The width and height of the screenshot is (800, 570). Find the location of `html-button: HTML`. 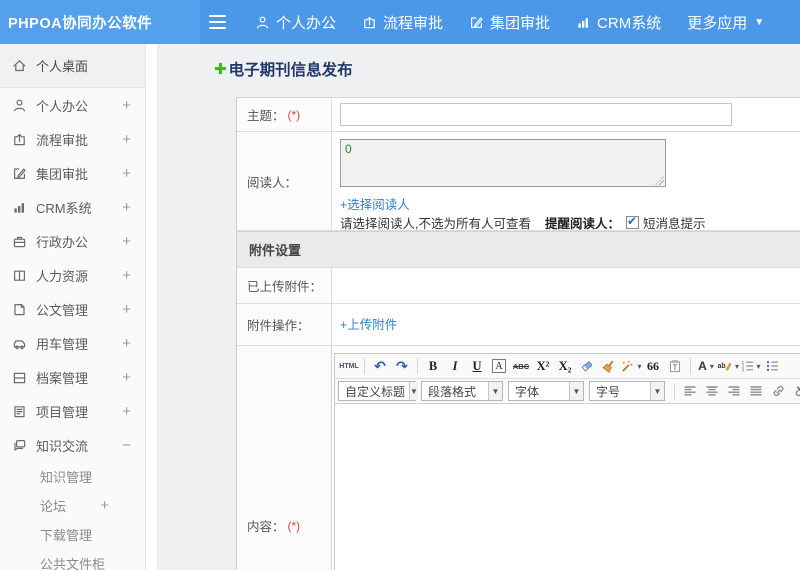

html-button: HTML is located at coordinates (349, 366).